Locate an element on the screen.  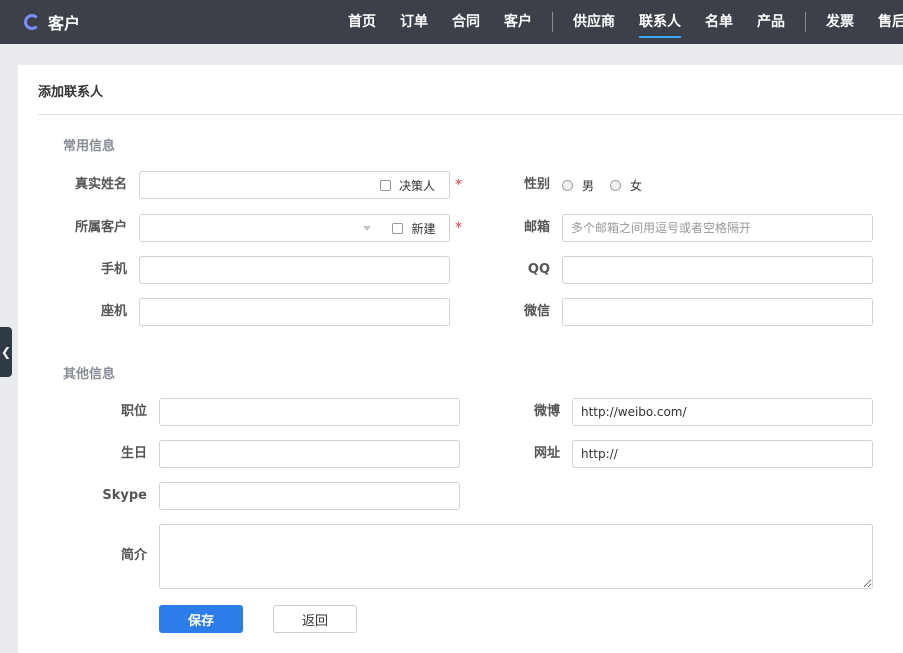
nav-item-orders: 订单 is located at coordinates (414, 22).